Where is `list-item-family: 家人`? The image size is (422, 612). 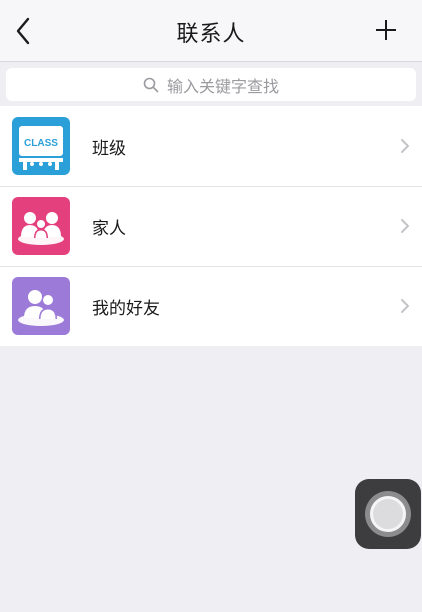 list-item-family: 家人 is located at coordinates (211, 226).